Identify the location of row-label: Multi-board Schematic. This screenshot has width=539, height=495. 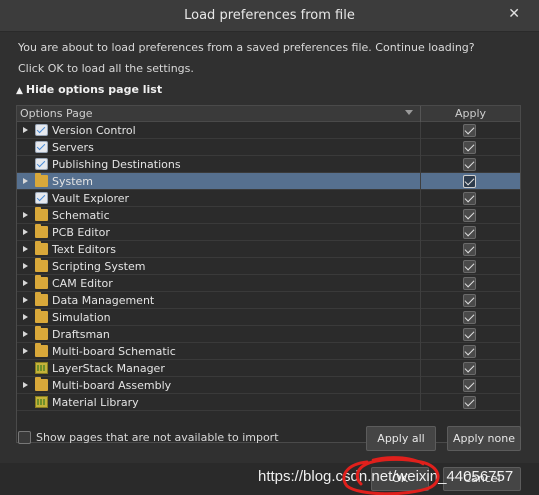
(114, 351).